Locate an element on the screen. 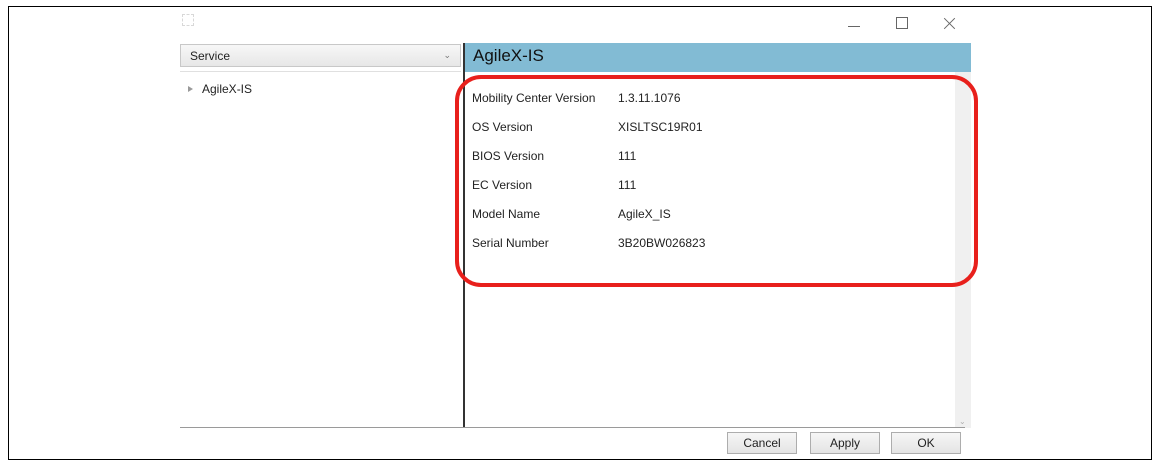 The width and height of the screenshot is (1162, 466). close-button is located at coordinates (950, 23).